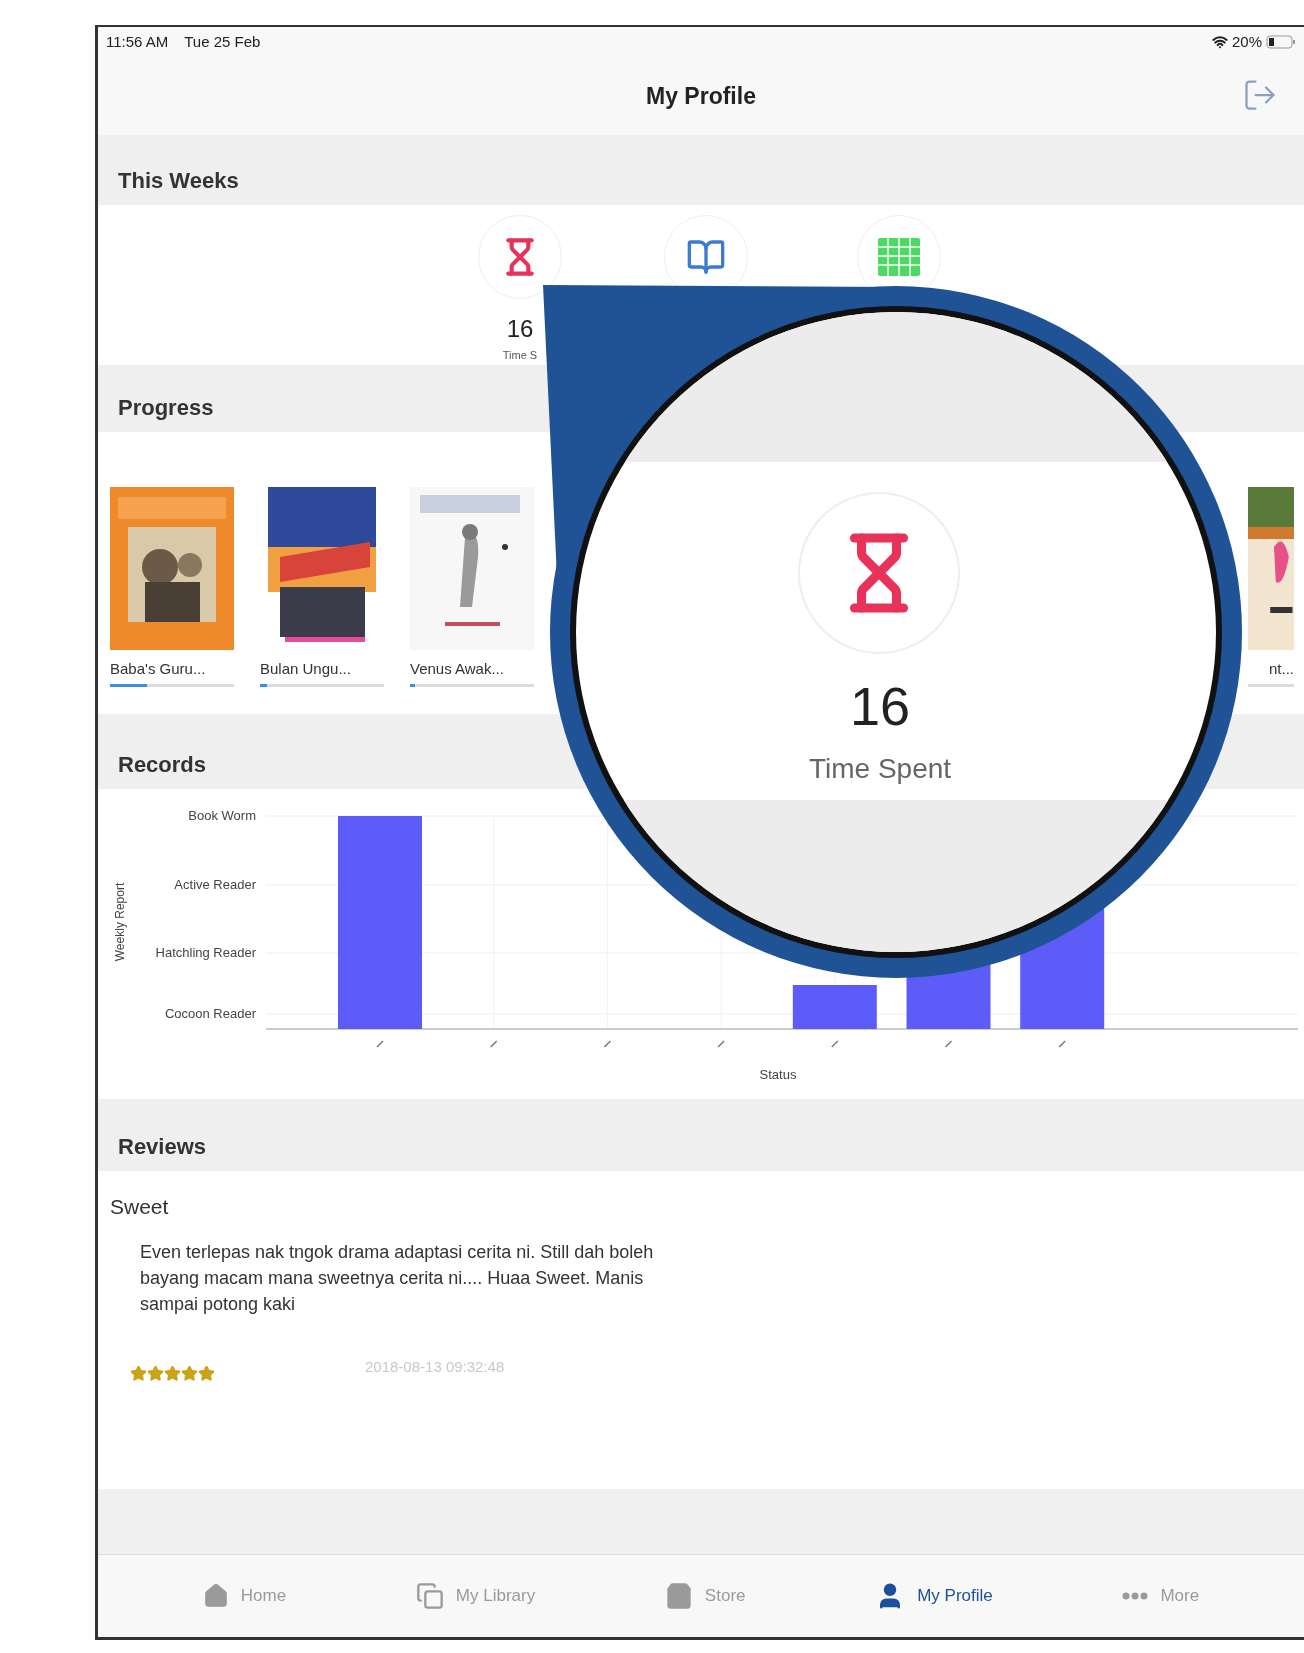 This screenshot has width=1304, height=1653. Describe the element at coordinates (934, 1596) in the screenshot. I see `tab-bar-item: My Profile` at that location.